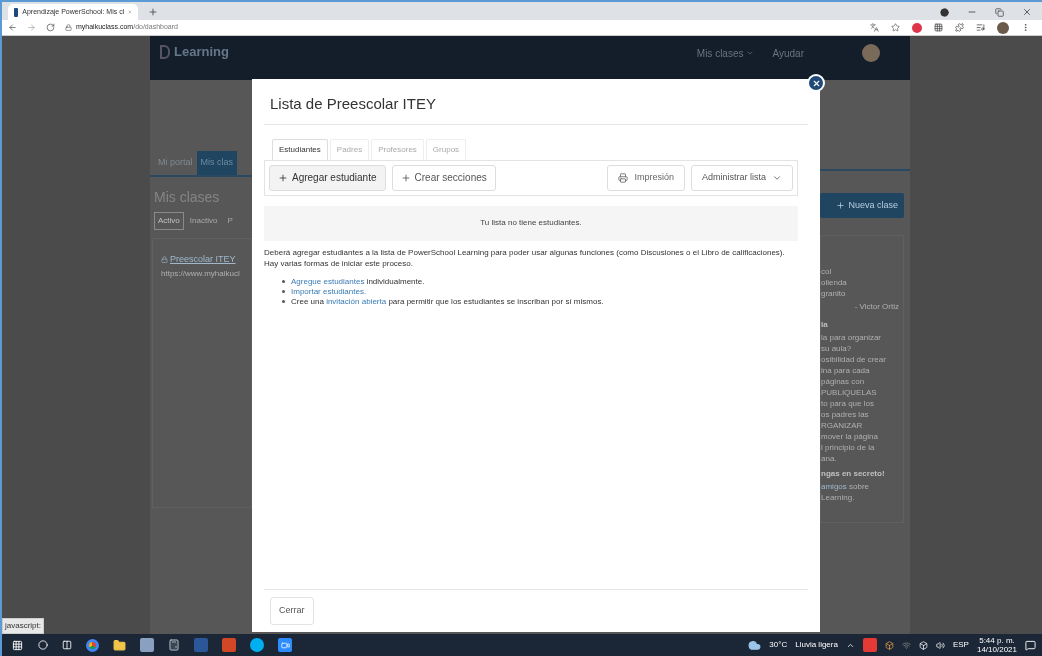 Image resolution: width=1042 pixels, height=656 pixels. I want to click on close-button: Cerrar, so click(292, 611).